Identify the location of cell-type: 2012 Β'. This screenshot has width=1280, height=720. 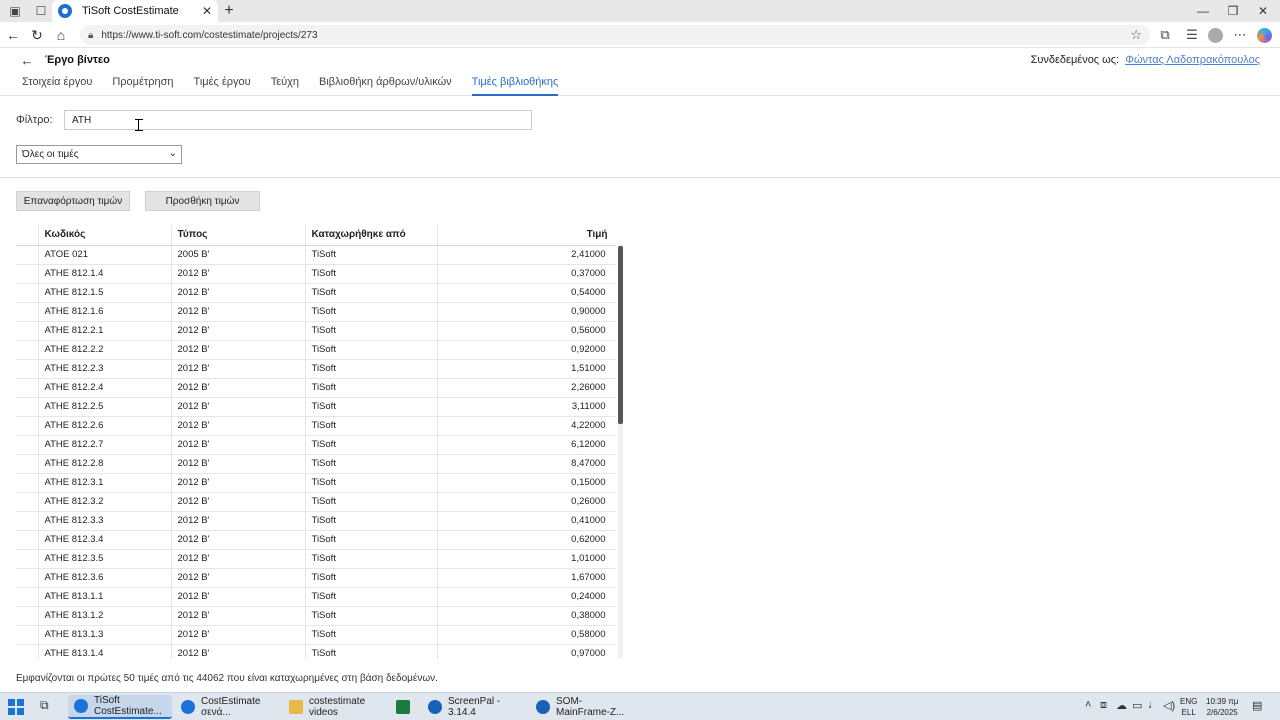
(238, 293).